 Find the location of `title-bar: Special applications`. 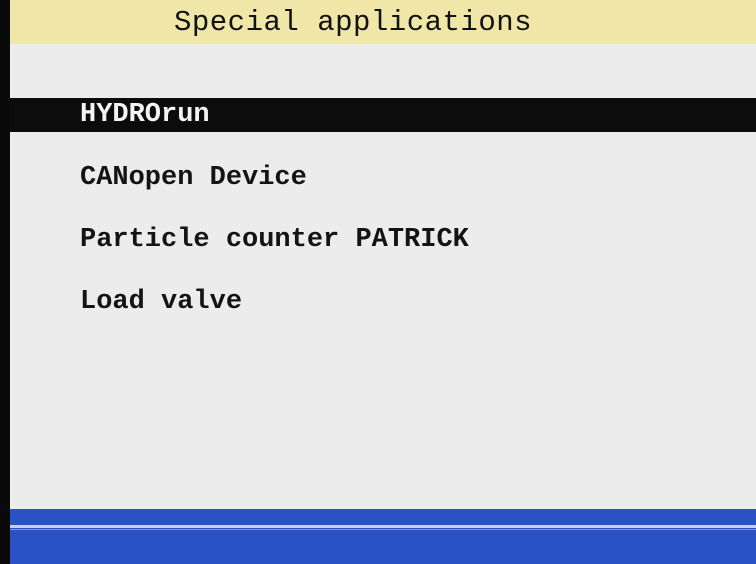

title-bar: Special applications is located at coordinates (383, 22).